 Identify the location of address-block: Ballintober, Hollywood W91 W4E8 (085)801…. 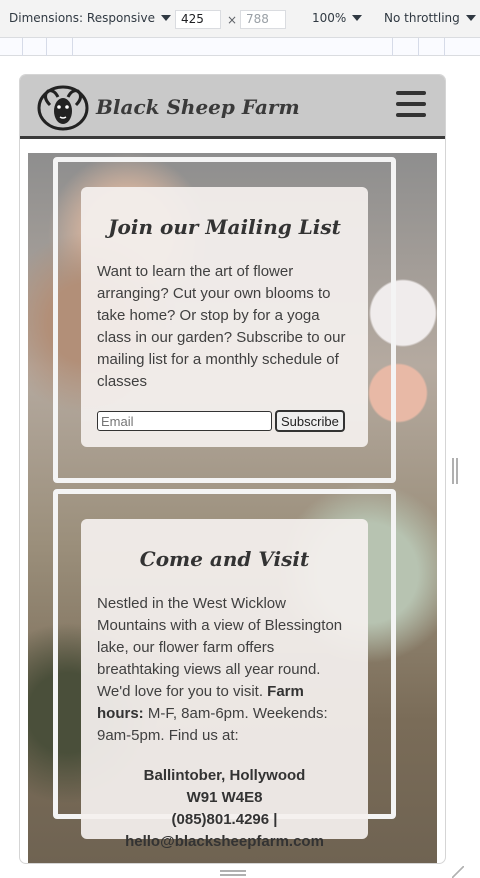
(224, 809).